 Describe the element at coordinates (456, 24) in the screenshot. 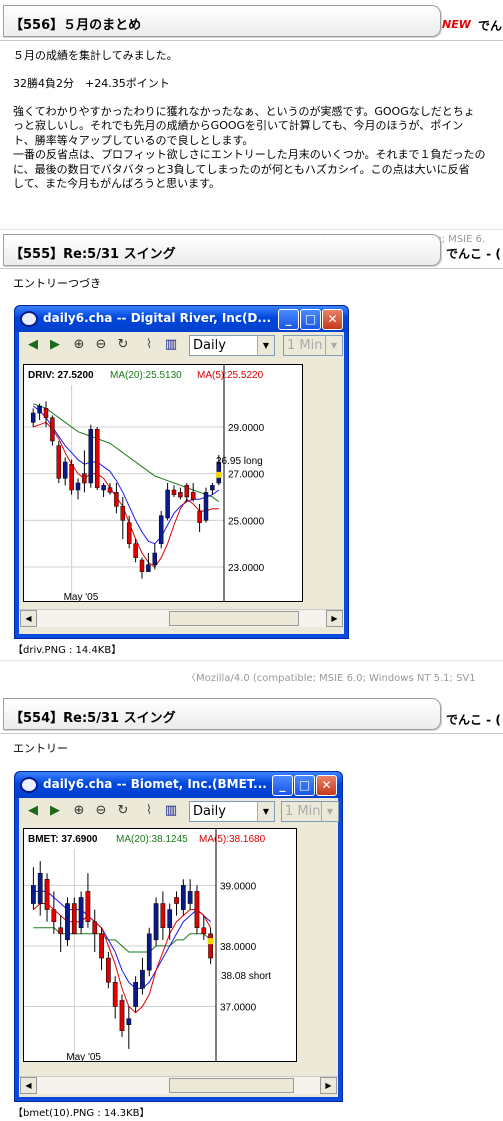

I see `new-badge: NEW` at that location.